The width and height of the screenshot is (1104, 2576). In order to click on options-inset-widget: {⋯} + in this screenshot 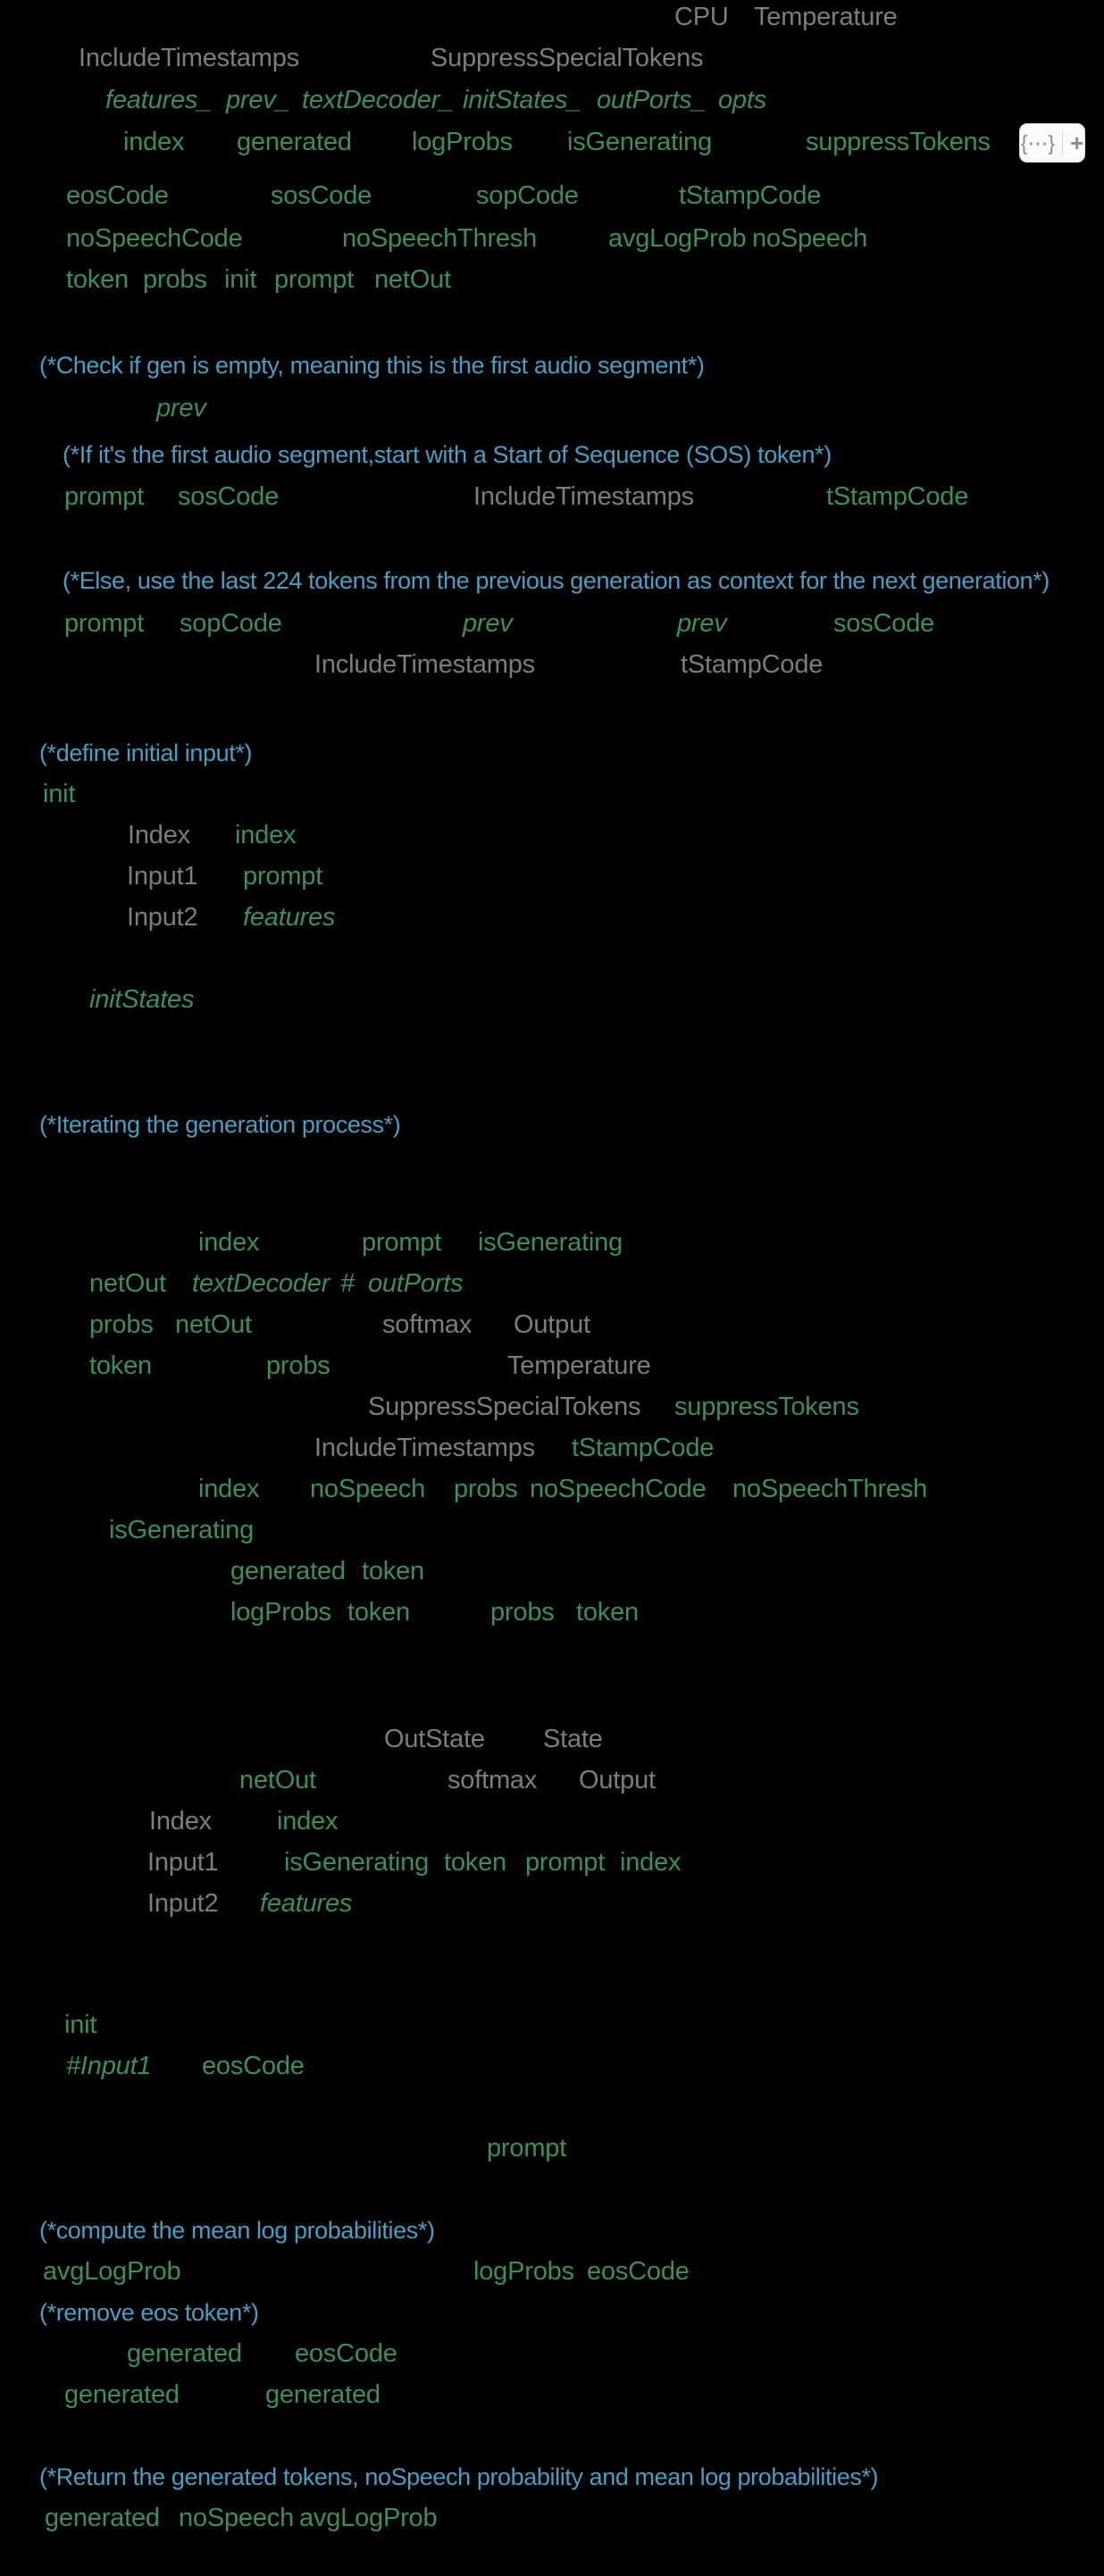, I will do `click(1052, 143)`.